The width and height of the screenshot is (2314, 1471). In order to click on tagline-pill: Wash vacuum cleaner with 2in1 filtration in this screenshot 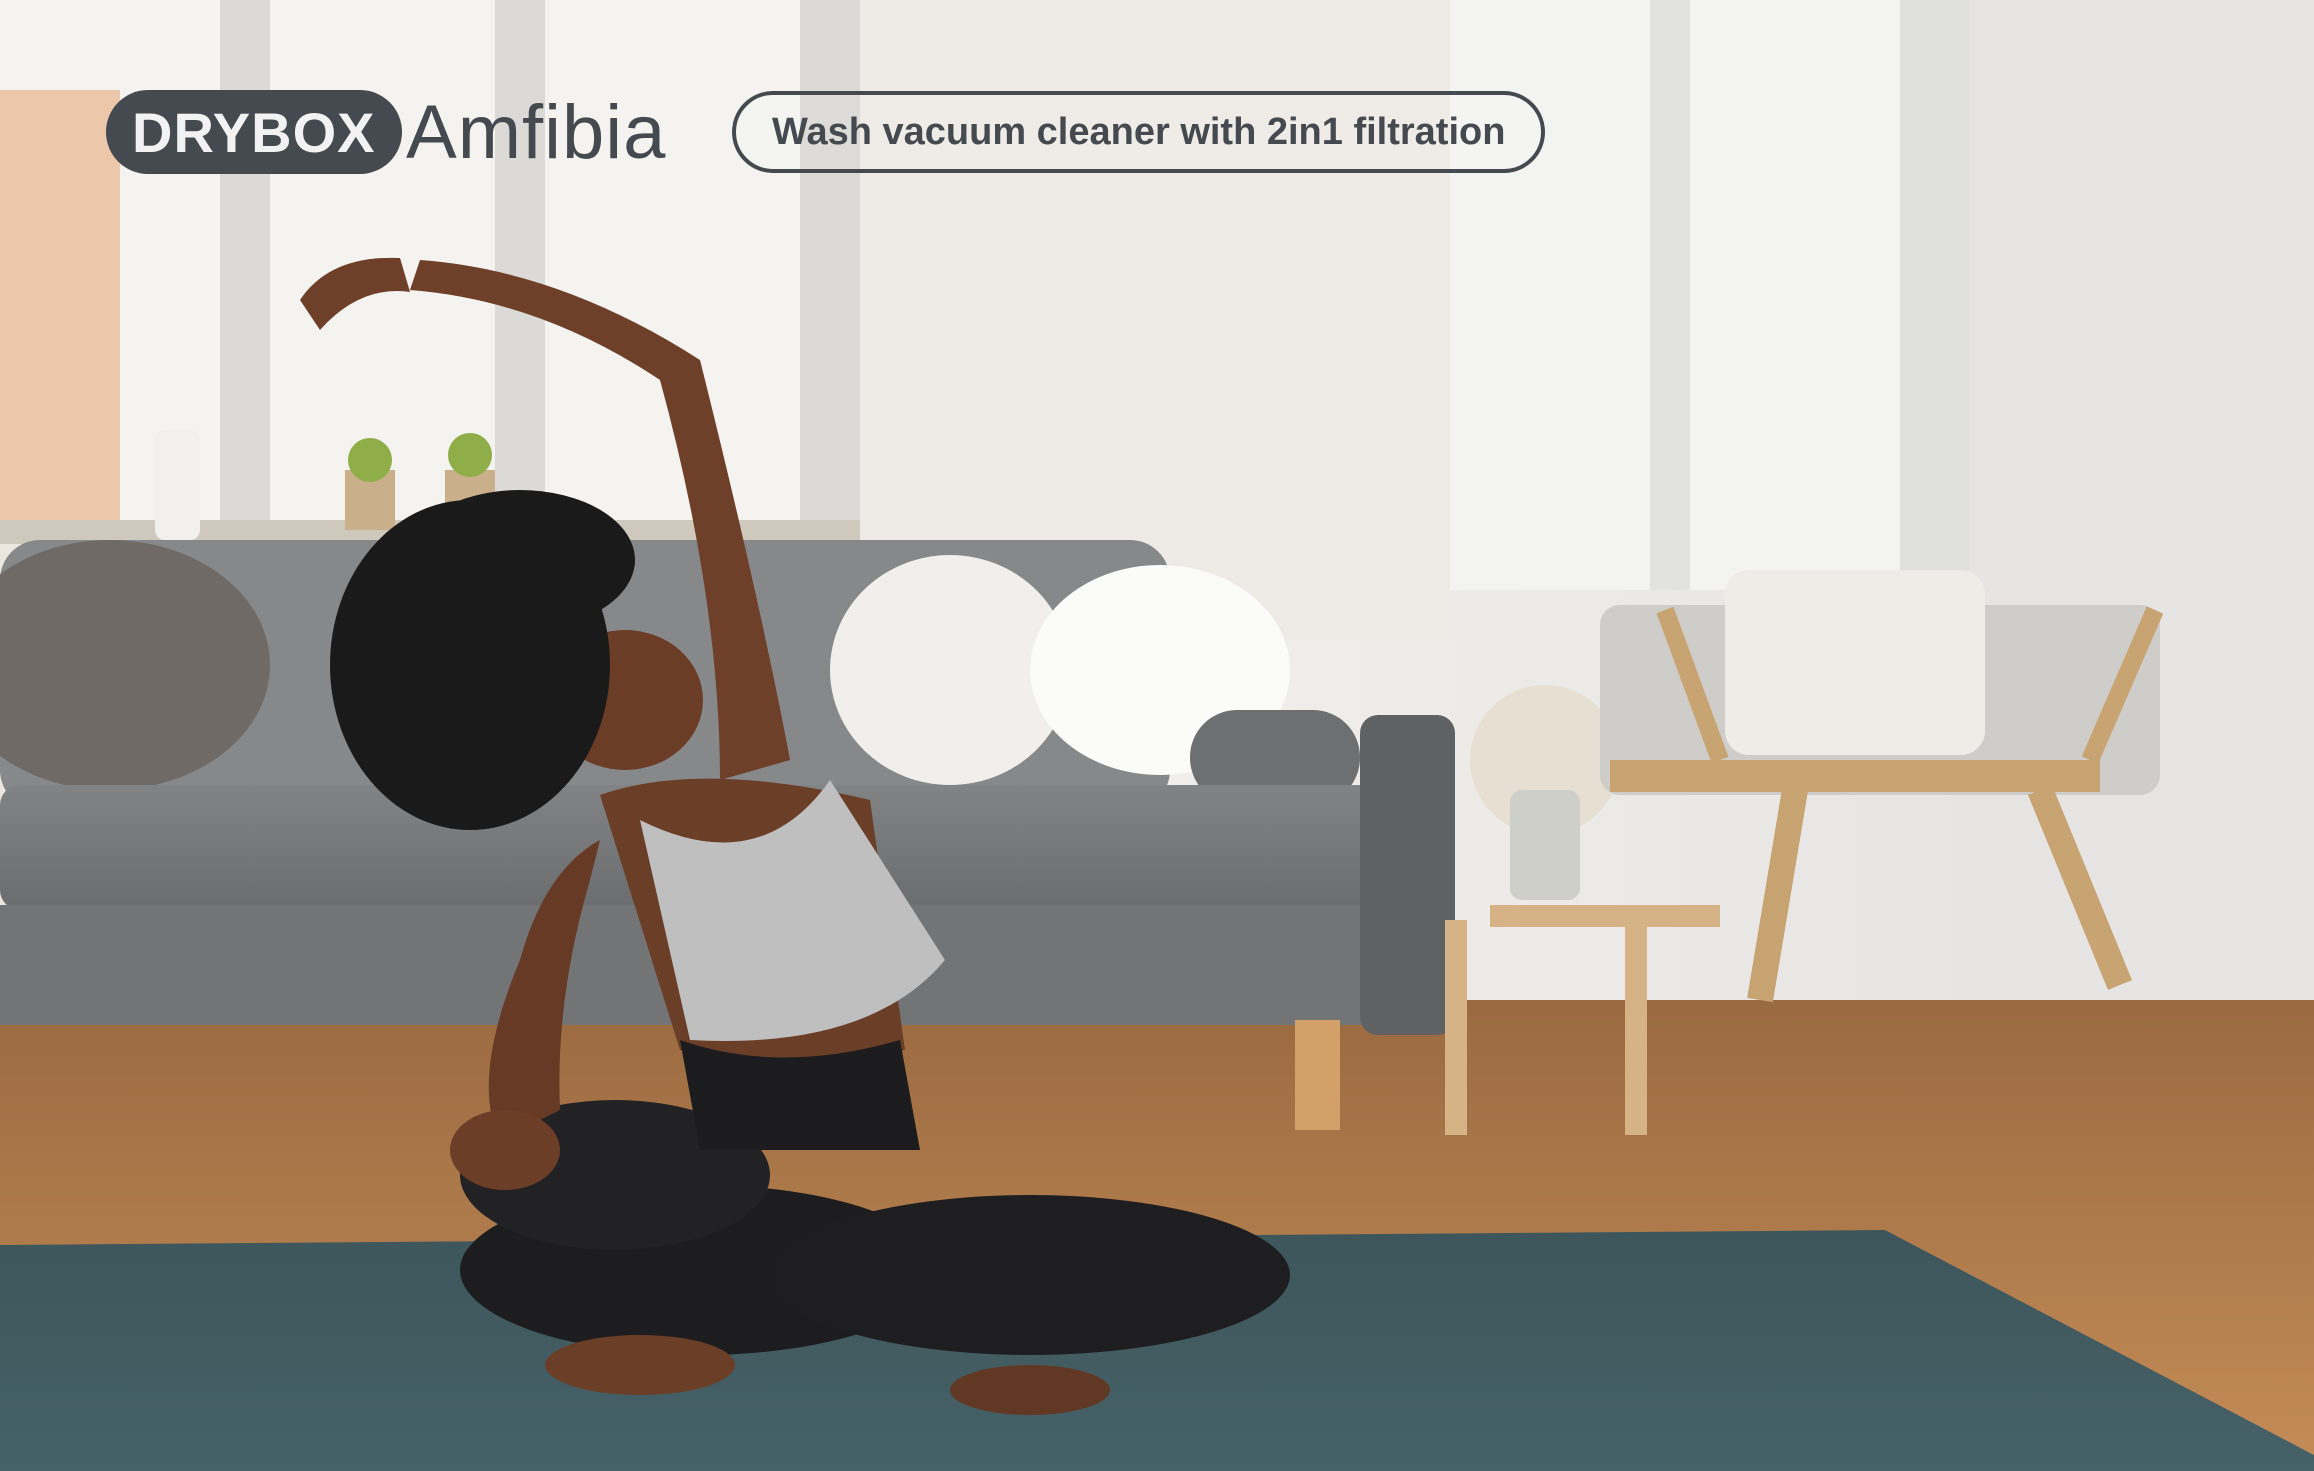, I will do `click(1139, 132)`.